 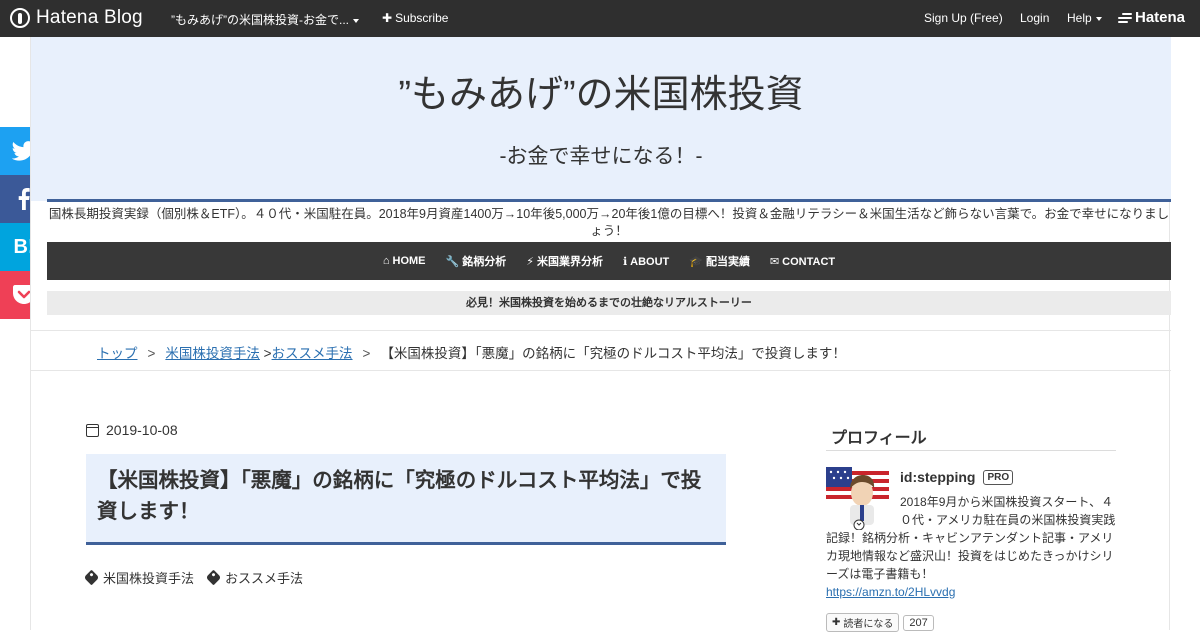 What do you see at coordinates (149, 578) in the screenshot?
I see `article-tag-label: 米国株投資手法` at bounding box center [149, 578].